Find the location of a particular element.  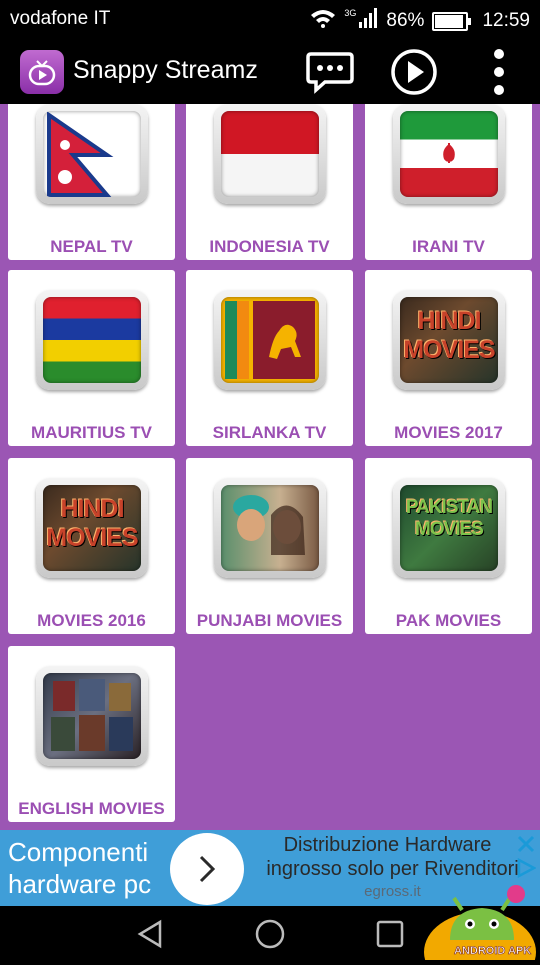

clock: 12:59 is located at coordinates (506, 20).